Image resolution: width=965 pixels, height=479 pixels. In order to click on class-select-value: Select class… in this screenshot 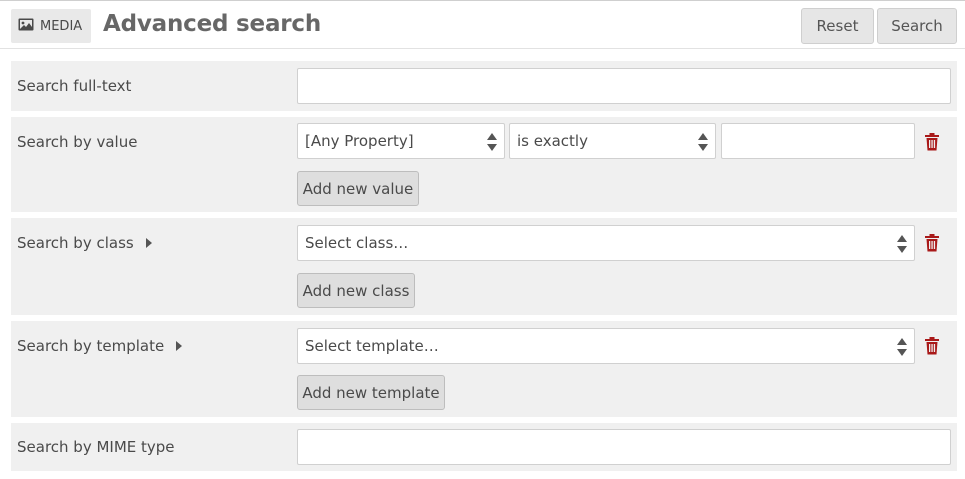, I will do `click(357, 243)`.